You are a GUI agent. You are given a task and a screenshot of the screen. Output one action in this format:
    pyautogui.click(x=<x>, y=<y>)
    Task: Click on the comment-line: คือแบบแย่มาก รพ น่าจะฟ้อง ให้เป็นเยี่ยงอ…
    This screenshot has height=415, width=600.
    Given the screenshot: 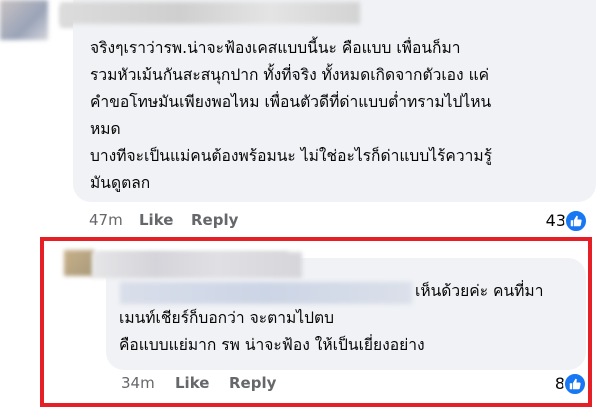 What is the action you would take?
    pyautogui.click(x=272, y=345)
    